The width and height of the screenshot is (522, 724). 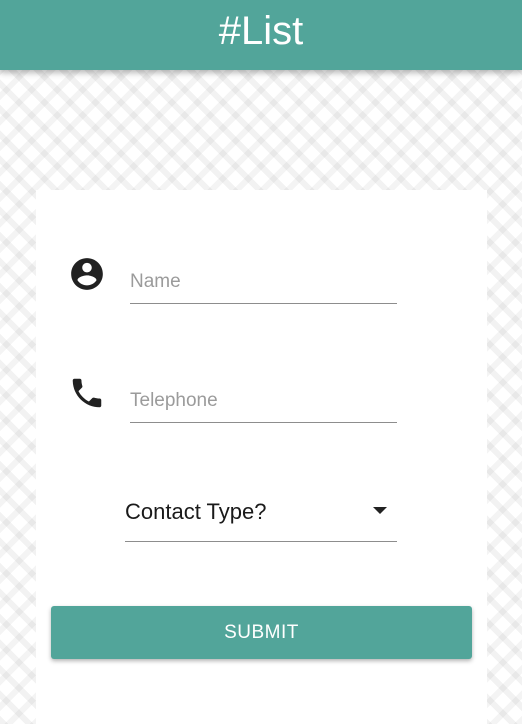 I want to click on name-field-row, so click(x=261, y=283).